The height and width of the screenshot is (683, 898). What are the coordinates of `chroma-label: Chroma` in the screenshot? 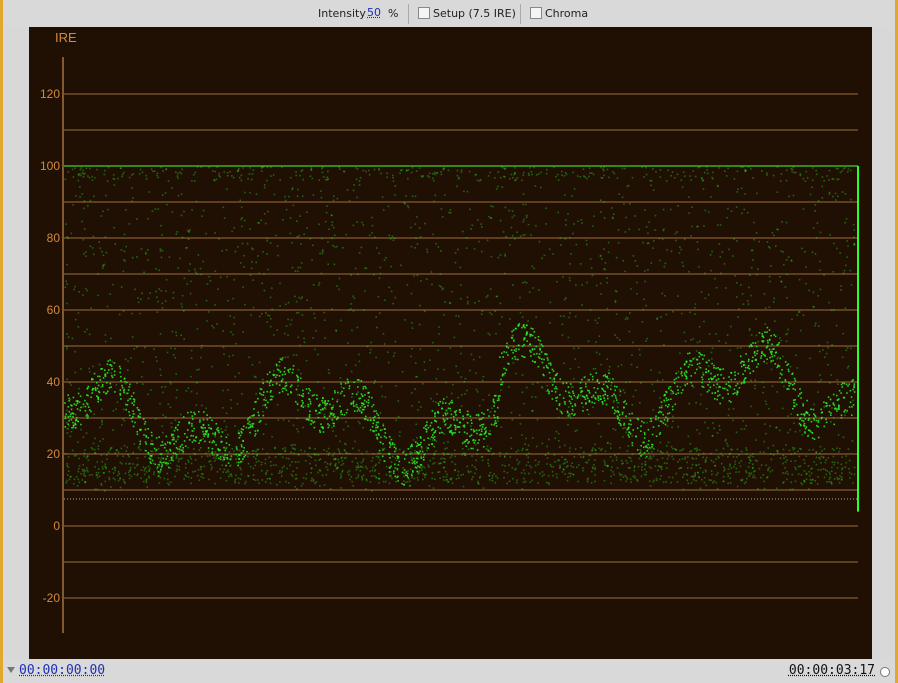 It's located at (566, 13).